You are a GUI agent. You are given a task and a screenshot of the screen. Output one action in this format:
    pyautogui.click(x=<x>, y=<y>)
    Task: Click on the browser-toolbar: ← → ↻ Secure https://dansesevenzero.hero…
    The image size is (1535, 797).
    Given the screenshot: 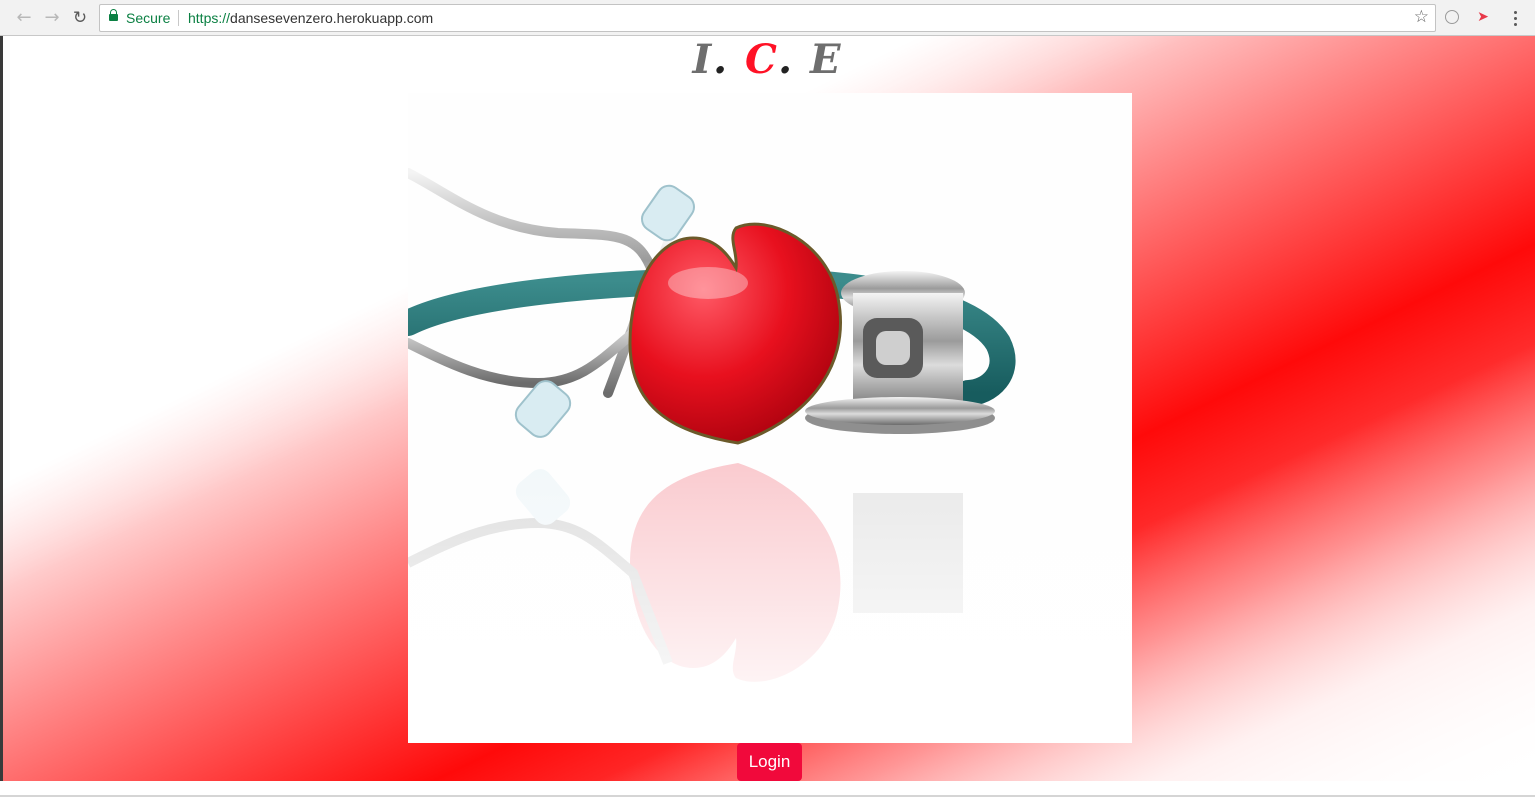 What is the action you would take?
    pyautogui.click(x=767, y=18)
    